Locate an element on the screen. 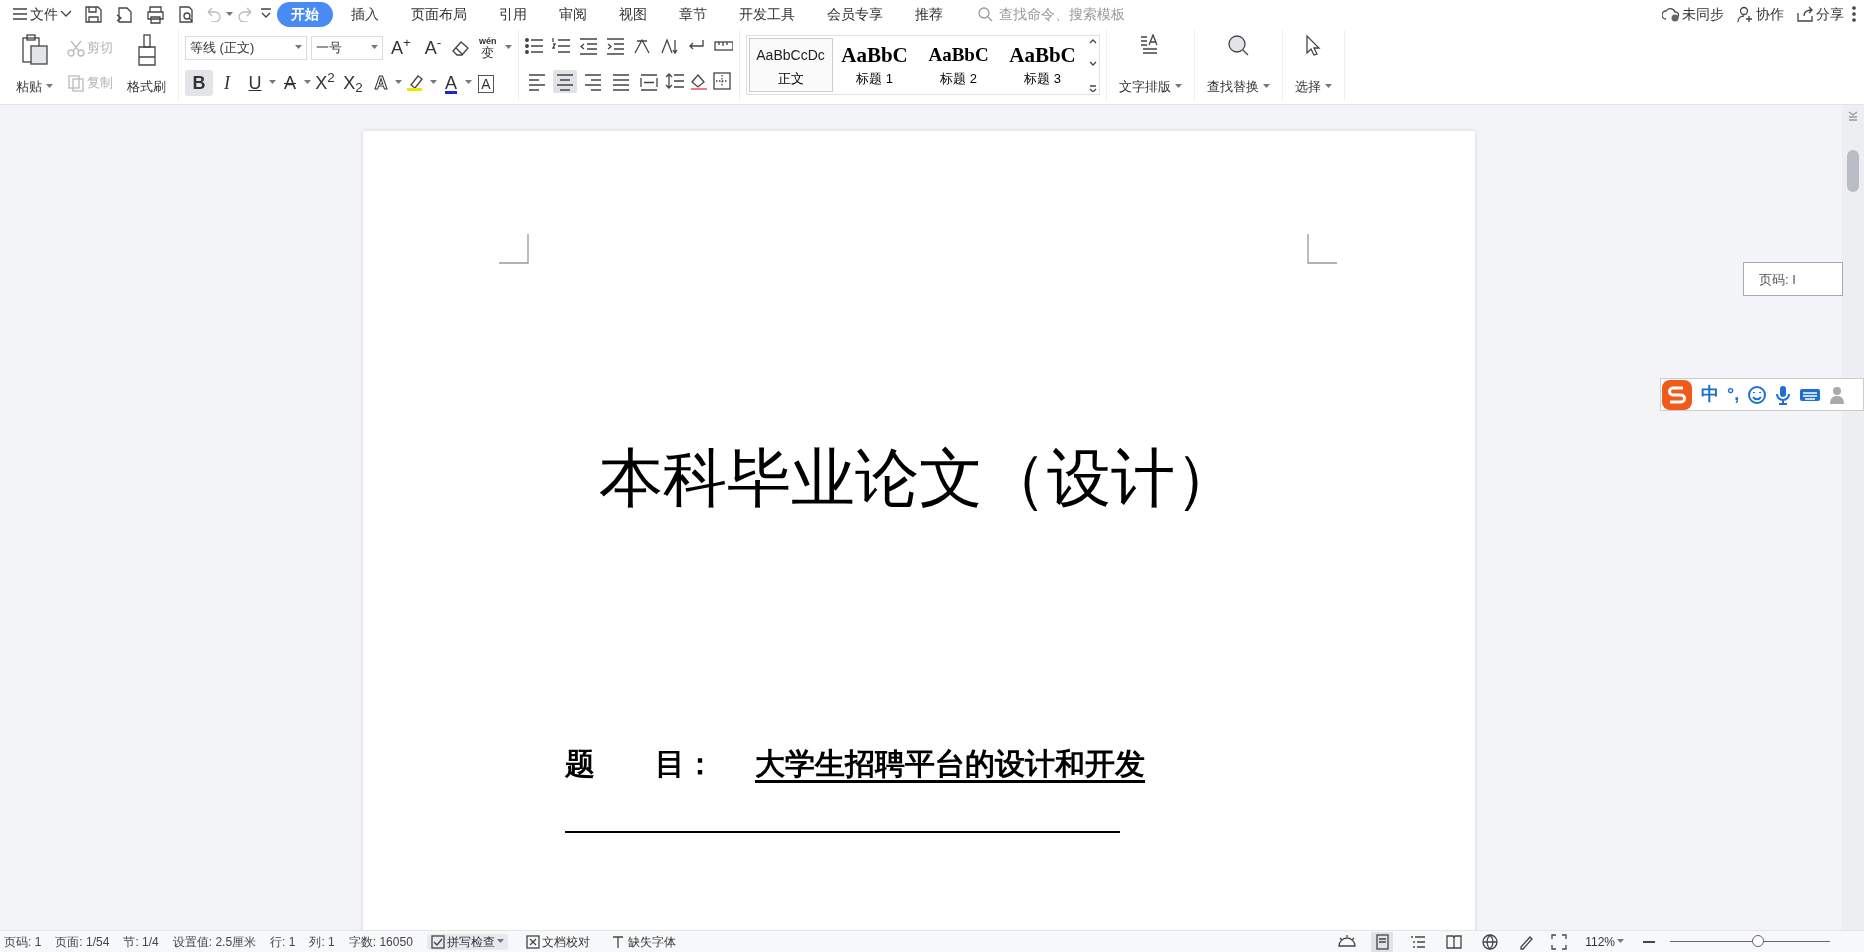  font-icon is located at coordinates (618, 941).